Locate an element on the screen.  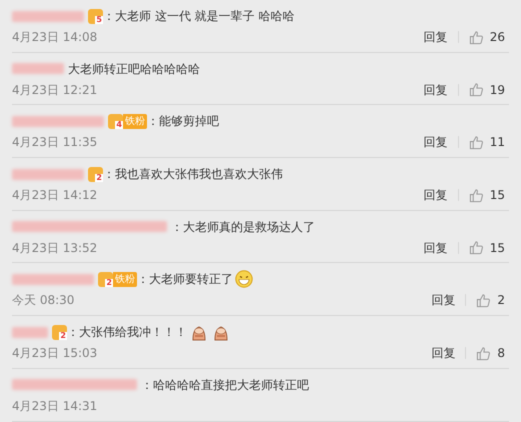
comment-text: ：我也喜欢大张伟我也喜欢大张伟 is located at coordinates (193, 175).